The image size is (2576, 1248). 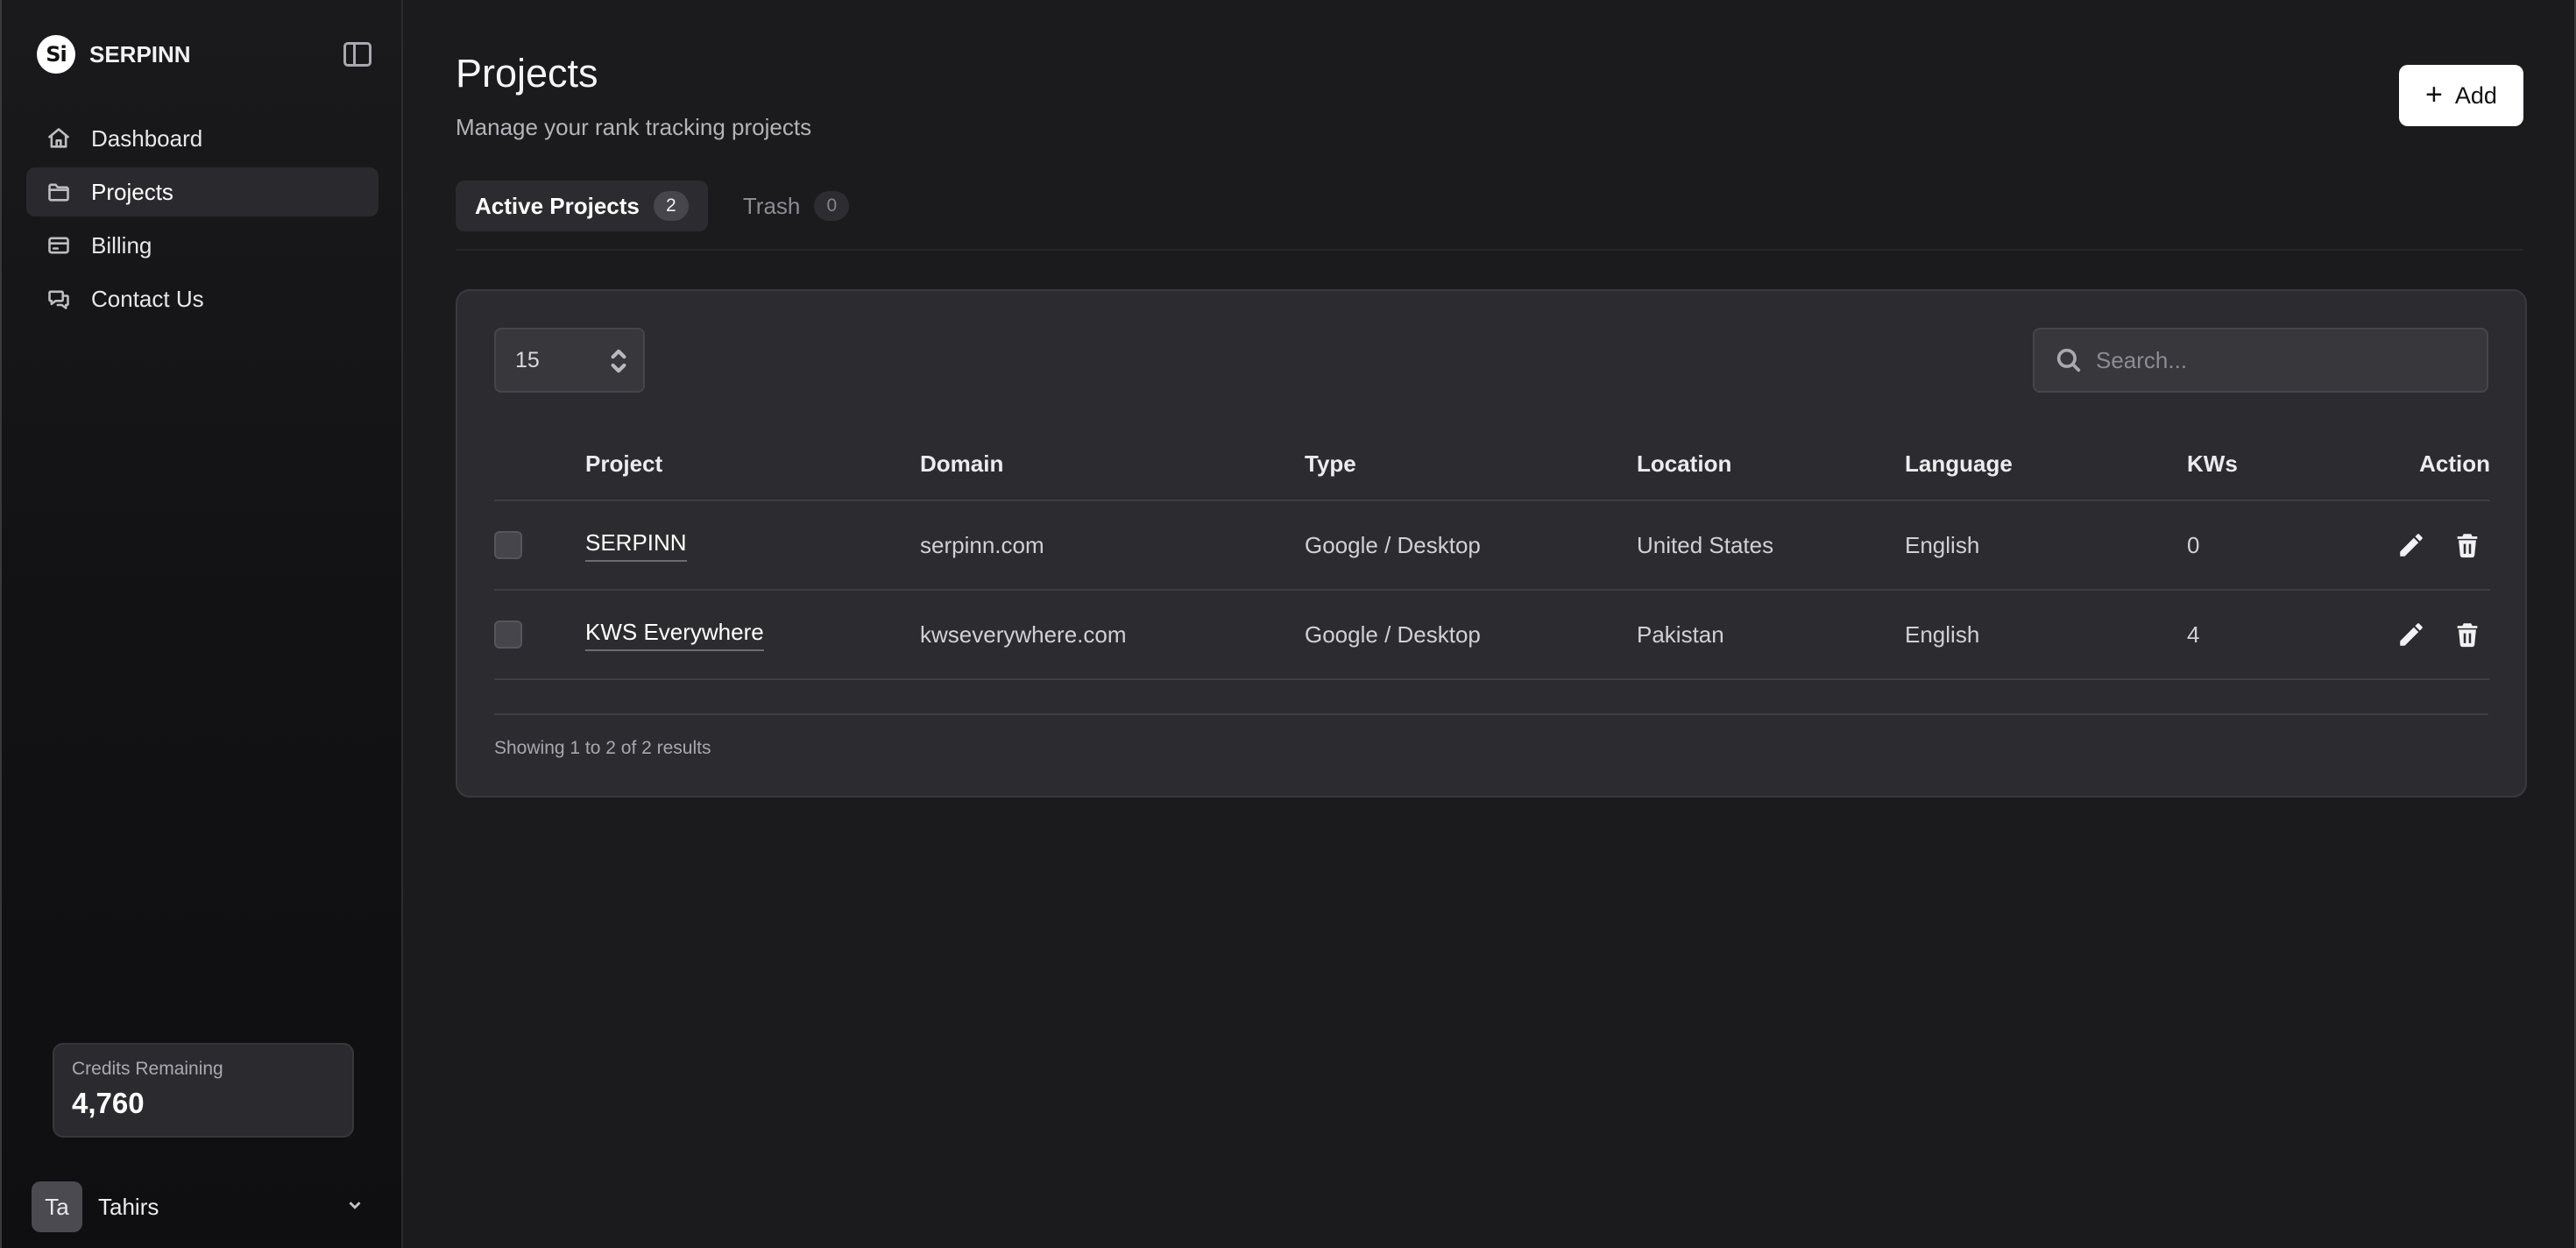 What do you see at coordinates (618, 364) in the screenshot?
I see `chevron-up-down-icon` at bounding box center [618, 364].